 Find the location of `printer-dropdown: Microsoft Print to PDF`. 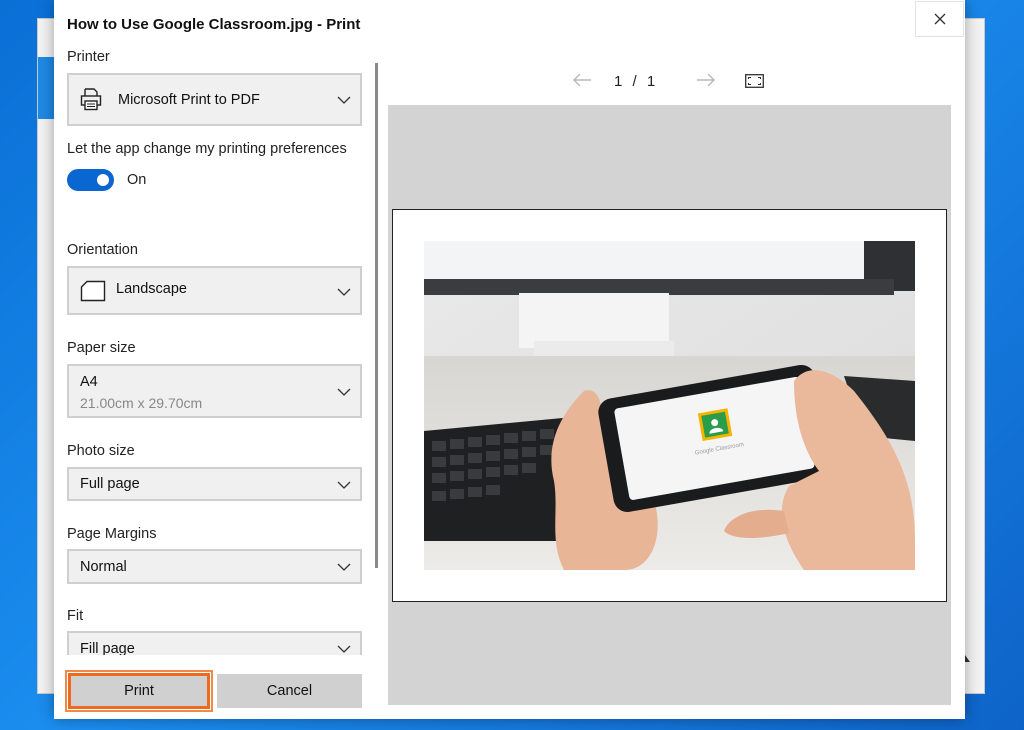

printer-dropdown: Microsoft Print to PDF is located at coordinates (214, 99).